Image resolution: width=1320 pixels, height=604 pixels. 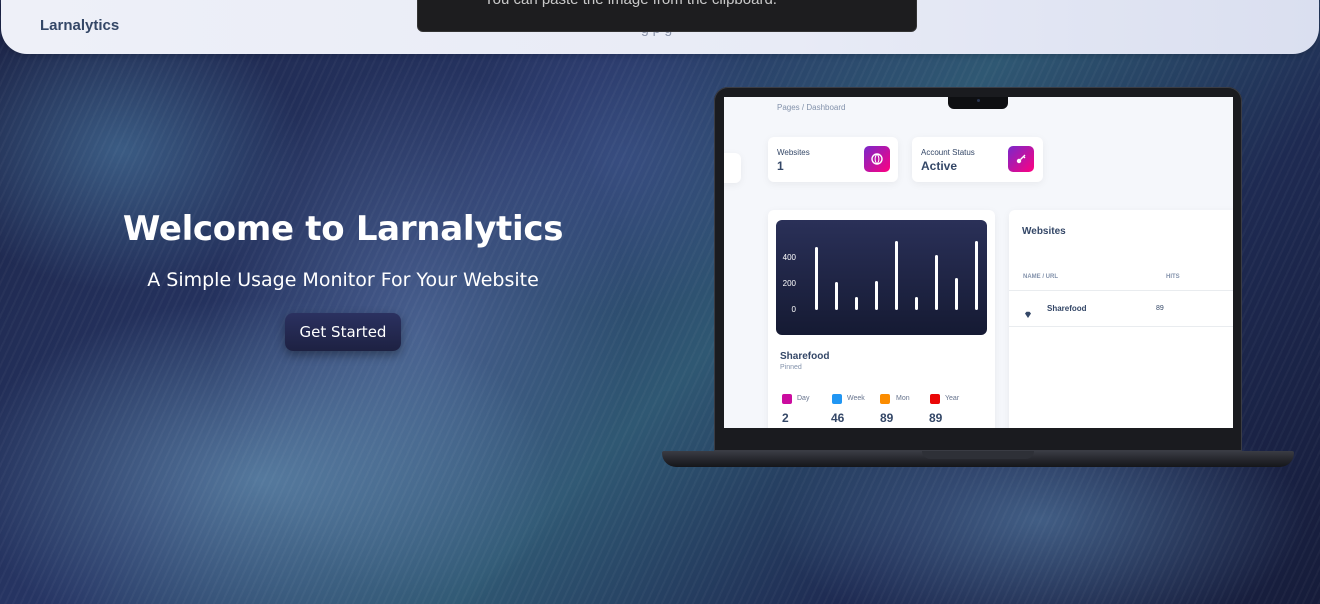 I want to click on month-icon, so click(x=885, y=399).